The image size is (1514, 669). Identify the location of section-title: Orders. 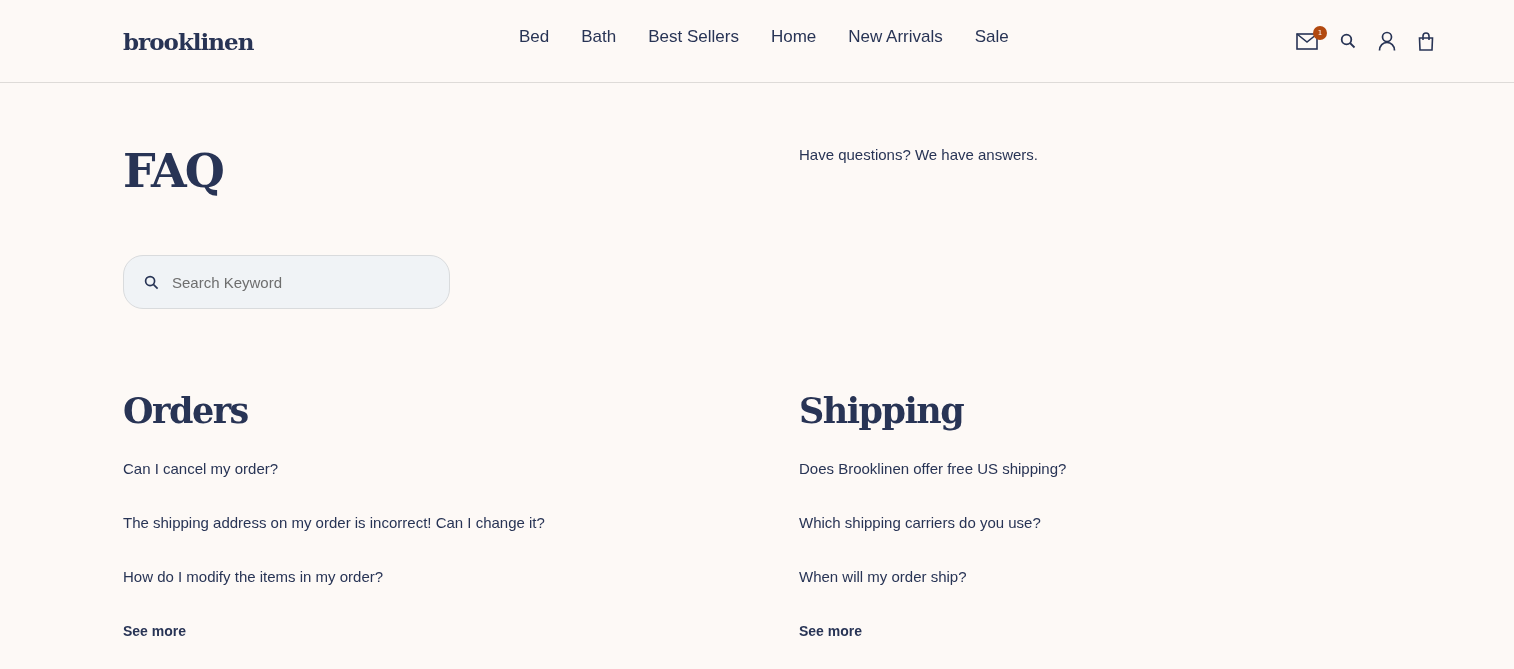
(185, 411).